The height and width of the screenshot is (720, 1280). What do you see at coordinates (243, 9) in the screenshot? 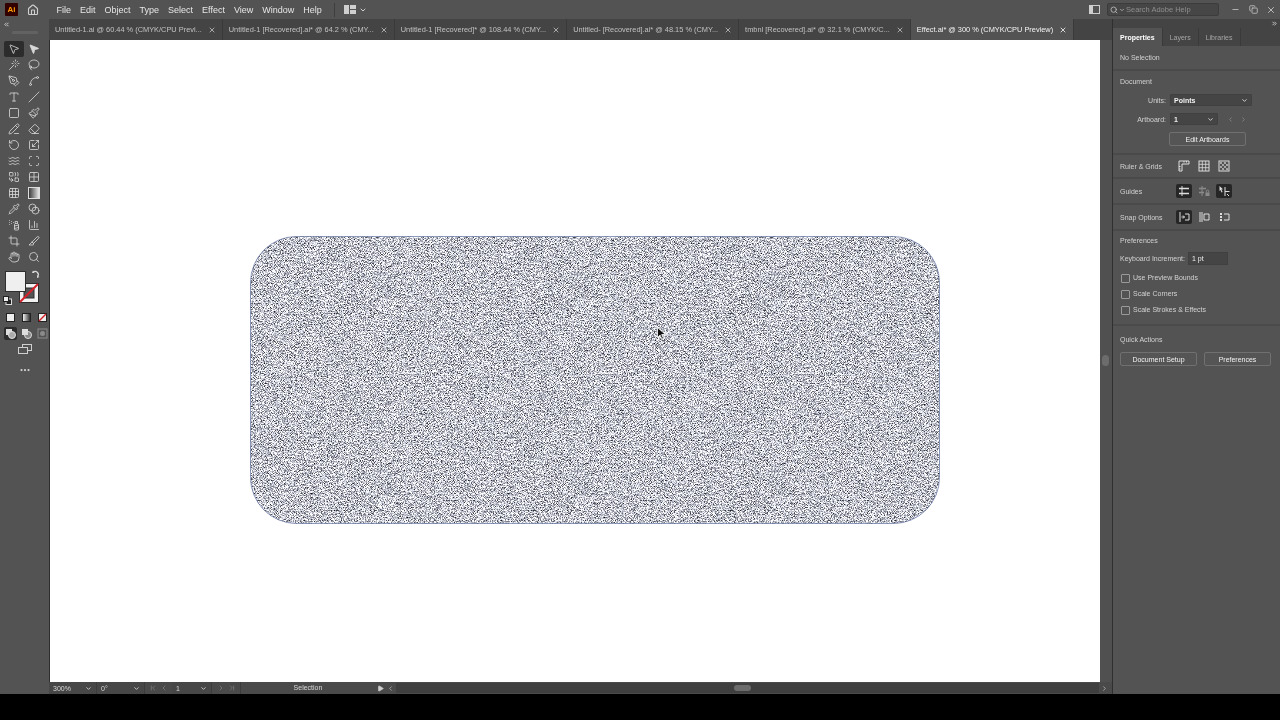
I see `menu-item: View` at bounding box center [243, 9].